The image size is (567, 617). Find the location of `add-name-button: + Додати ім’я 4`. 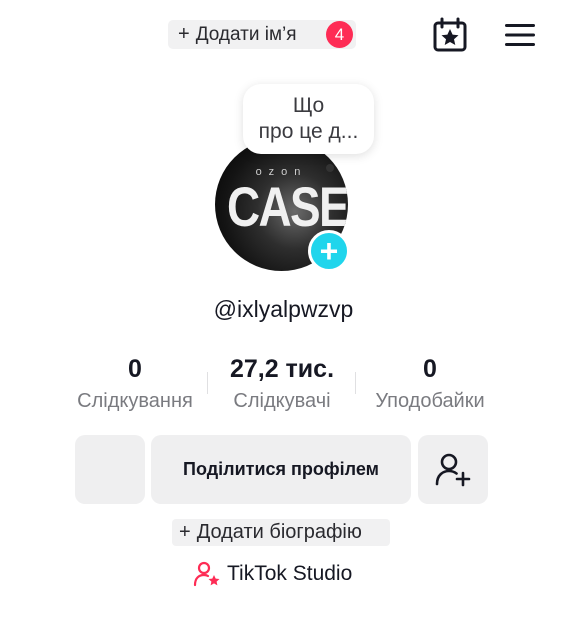

add-name-button: + Додати ім’я 4 is located at coordinates (262, 34).